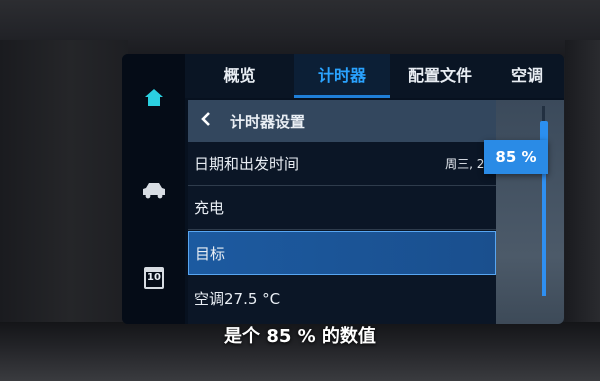 The image size is (600, 381). I want to click on calendar-day: 10, so click(154, 277).